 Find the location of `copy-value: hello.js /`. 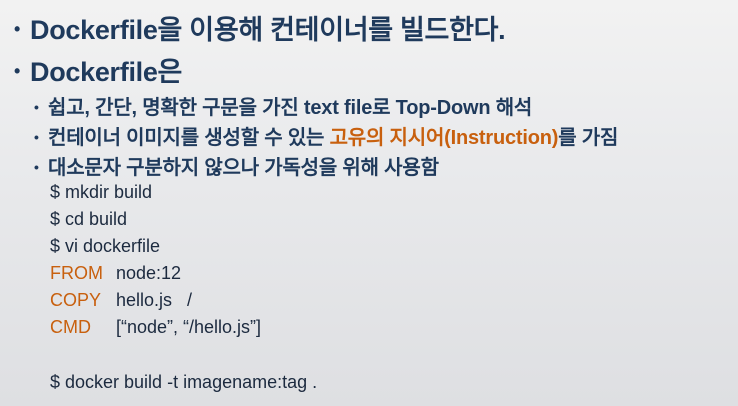

copy-value: hello.js / is located at coordinates (154, 300).